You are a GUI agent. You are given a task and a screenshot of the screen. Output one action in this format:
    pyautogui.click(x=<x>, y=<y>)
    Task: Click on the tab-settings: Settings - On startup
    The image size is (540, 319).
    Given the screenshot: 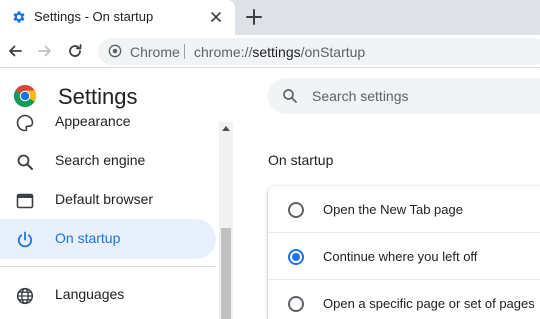 What is the action you would take?
    pyautogui.click(x=117, y=17)
    